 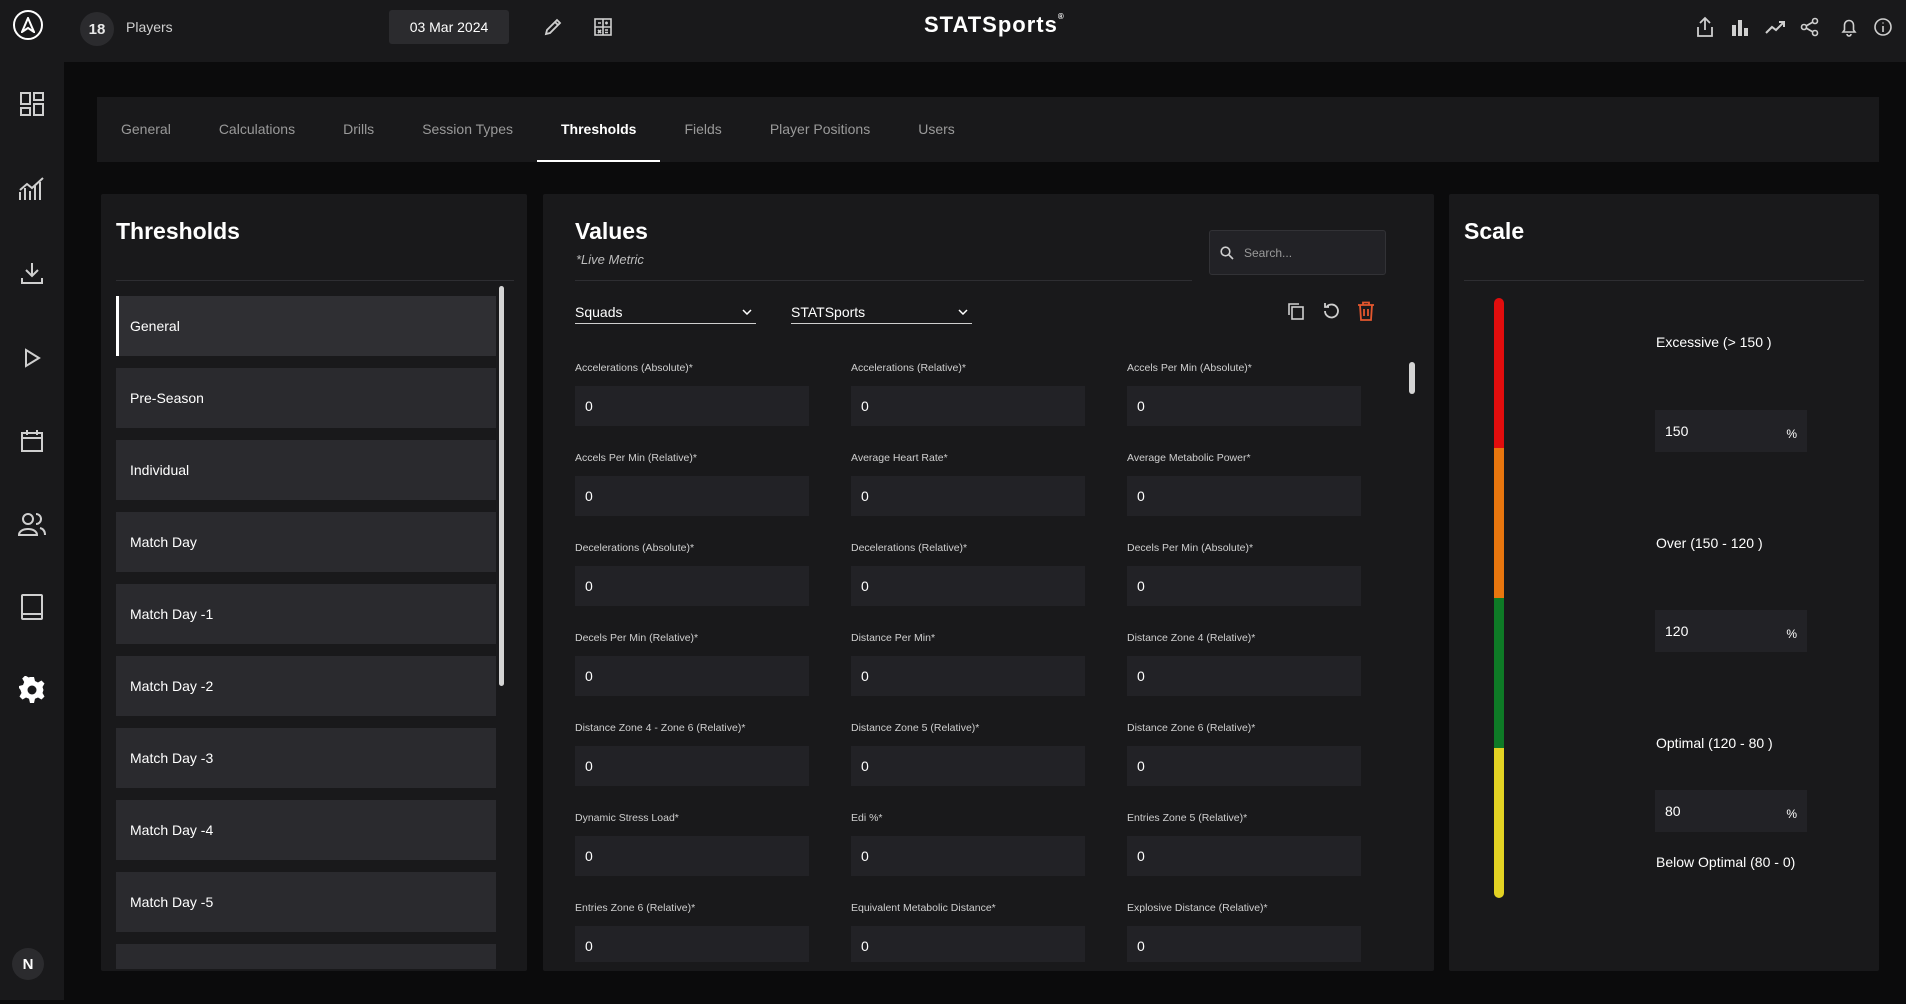 What do you see at coordinates (660, 728) in the screenshot?
I see `field-label: Distance Zone 4 - Zone 6 (Relative)*` at bounding box center [660, 728].